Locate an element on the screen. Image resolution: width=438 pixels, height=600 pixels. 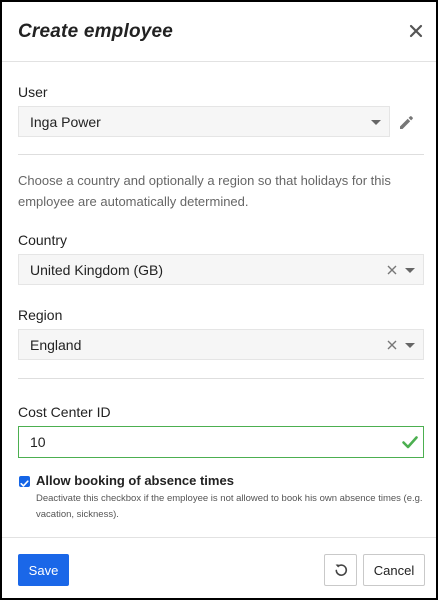
cancel-button: Cancel is located at coordinates (394, 570).